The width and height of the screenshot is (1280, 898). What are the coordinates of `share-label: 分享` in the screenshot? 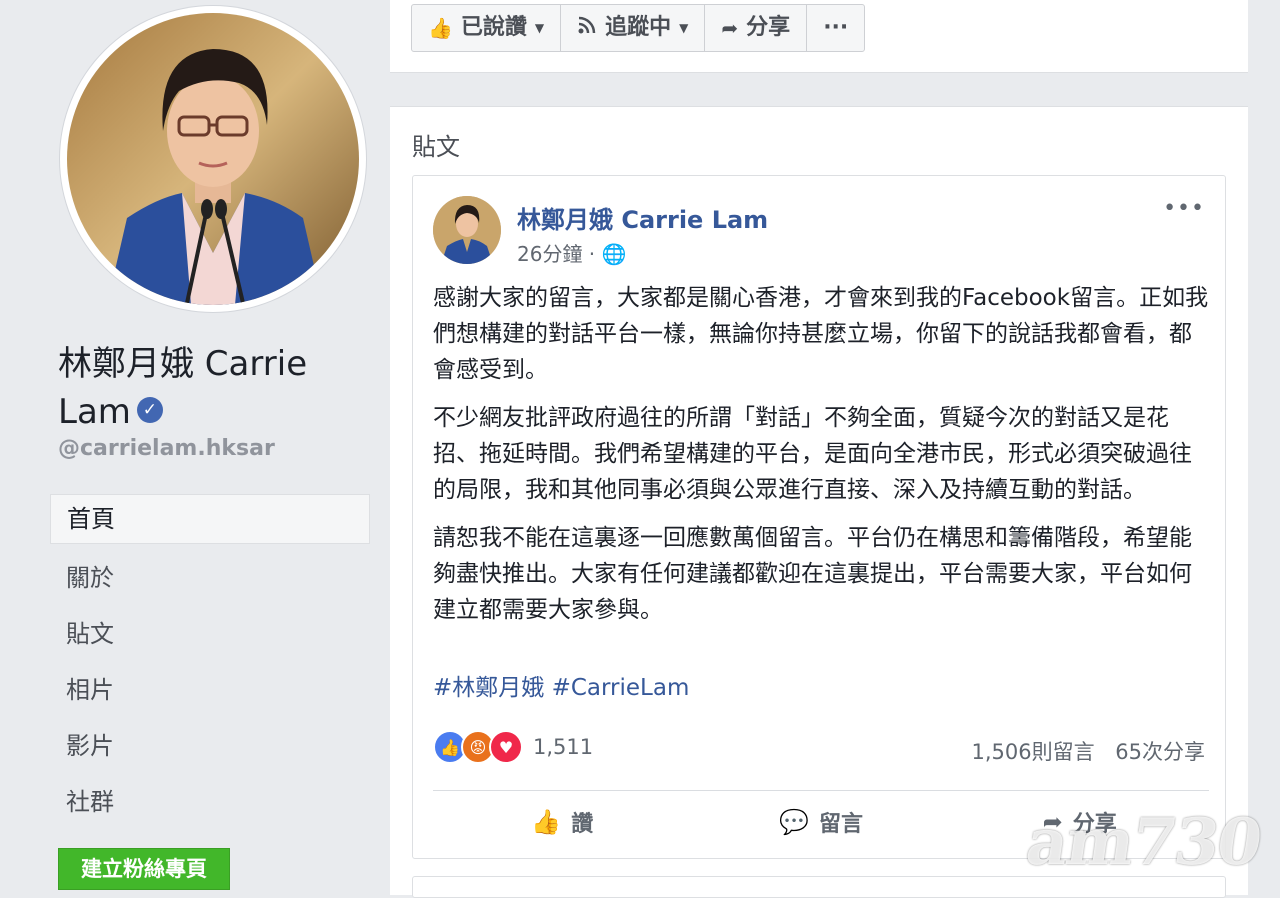 It's located at (768, 27).